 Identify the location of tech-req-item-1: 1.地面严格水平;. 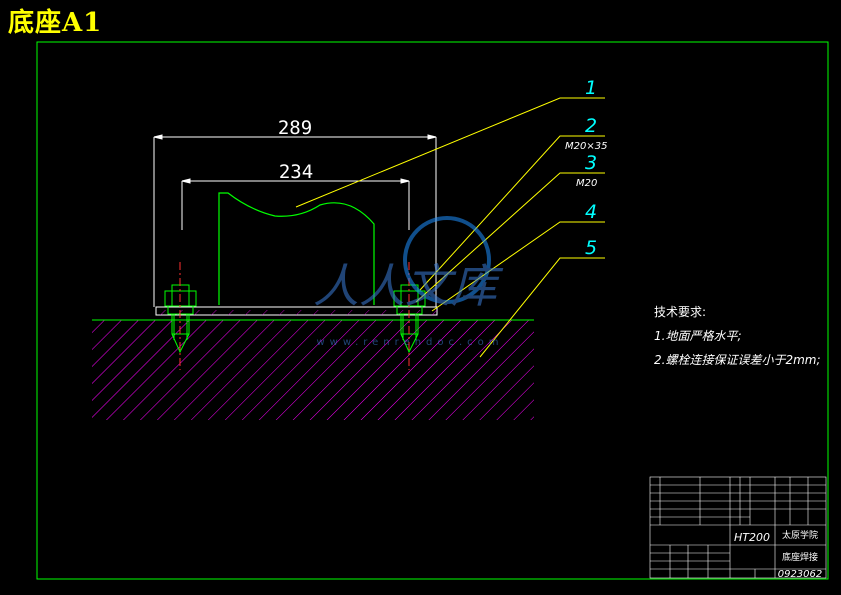
(698, 336).